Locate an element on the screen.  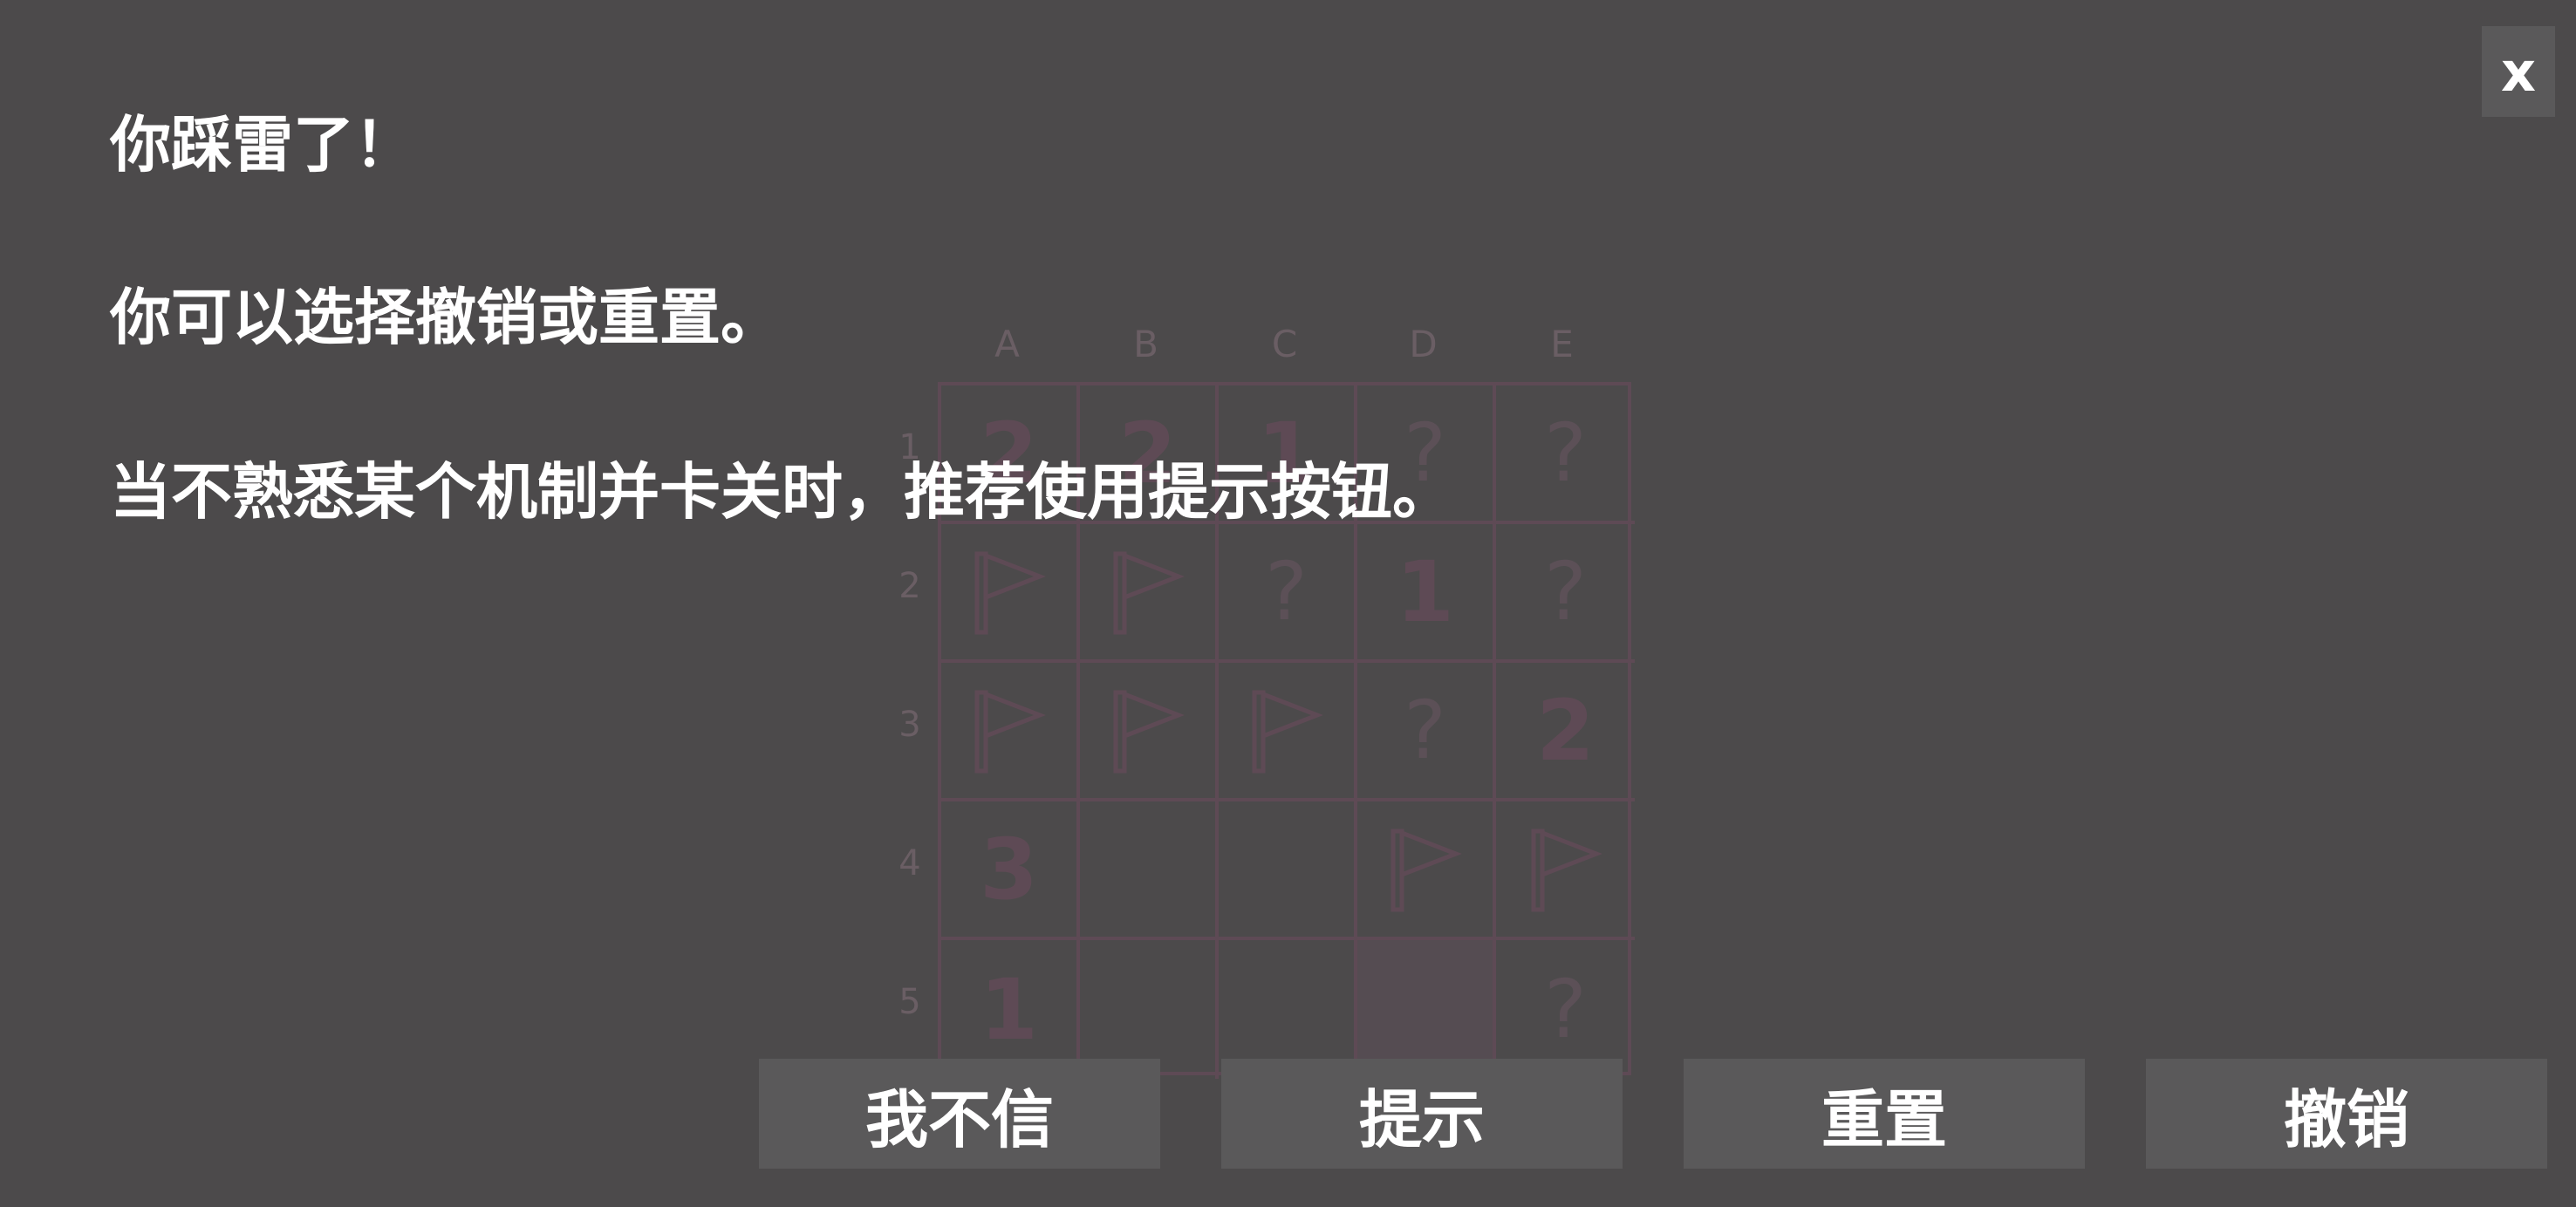
reset-button: 重置 is located at coordinates (1884, 1114).